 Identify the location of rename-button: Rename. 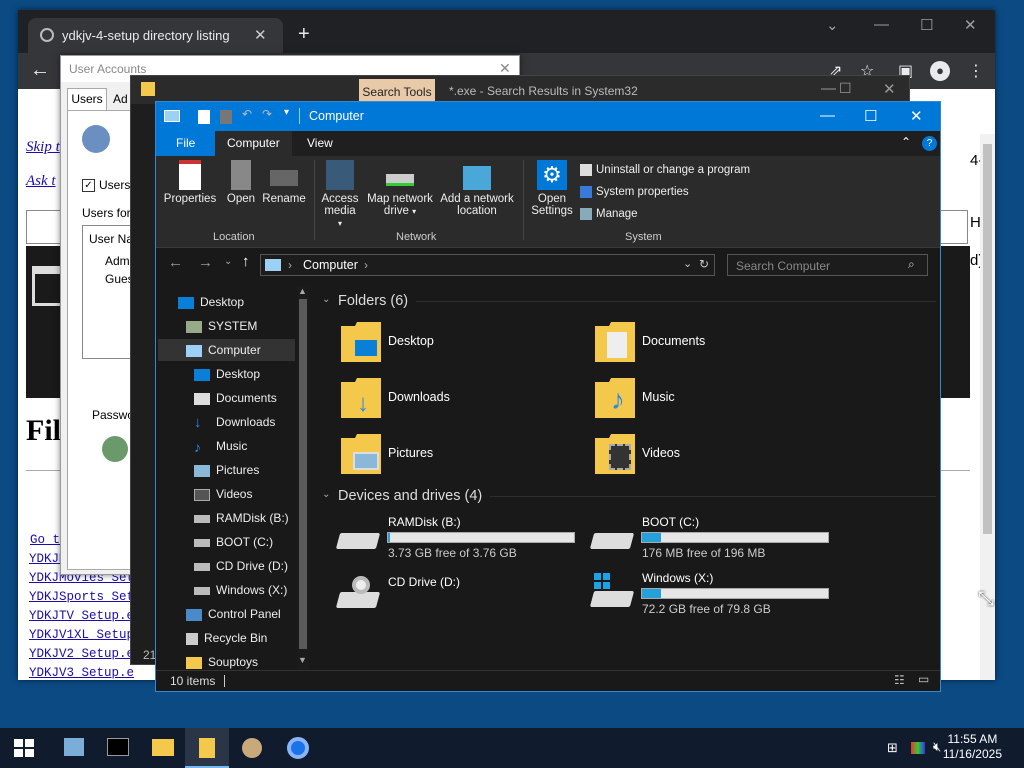
(284, 182).